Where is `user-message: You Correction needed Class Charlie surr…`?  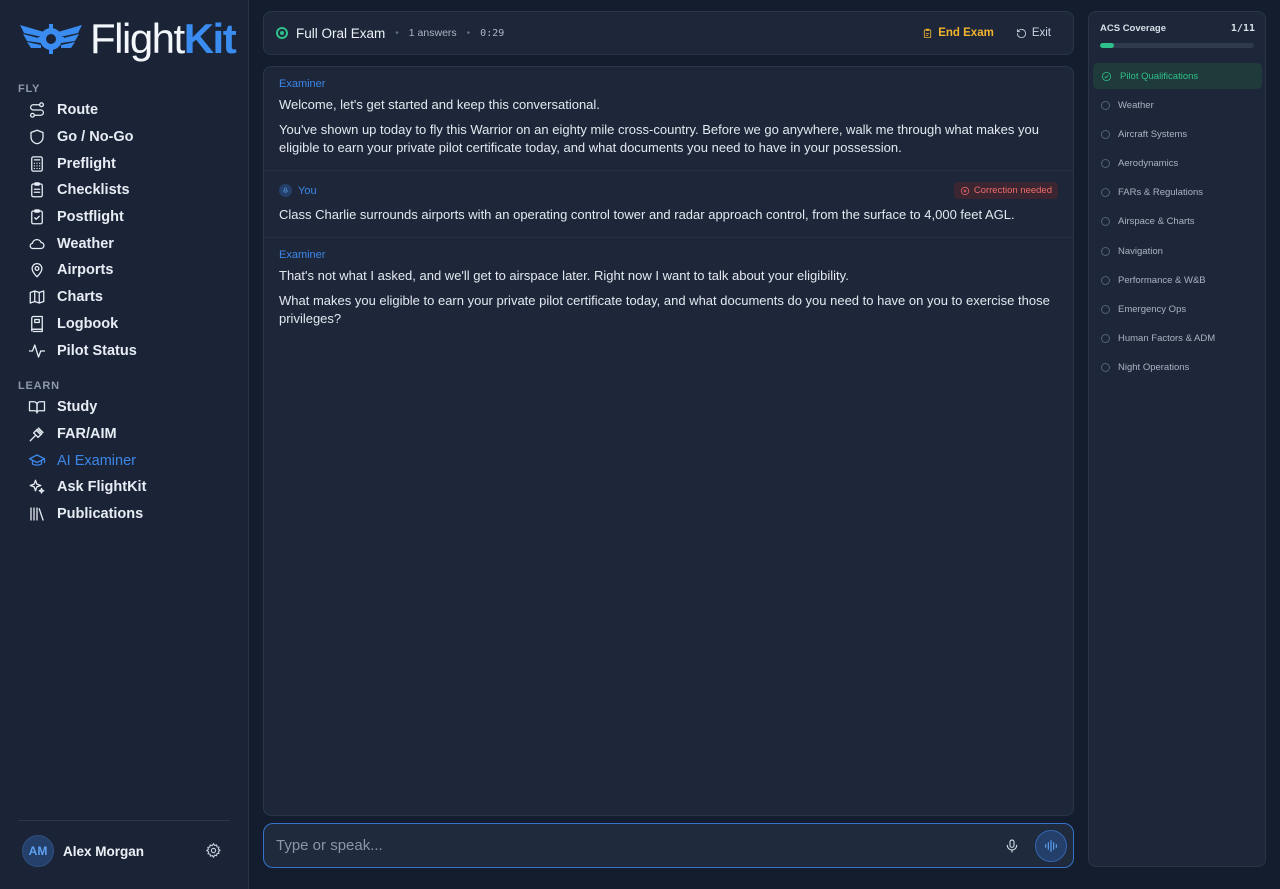 user-message: You Correction needed Class Charlie surr… is located at coordinates (668, 204).